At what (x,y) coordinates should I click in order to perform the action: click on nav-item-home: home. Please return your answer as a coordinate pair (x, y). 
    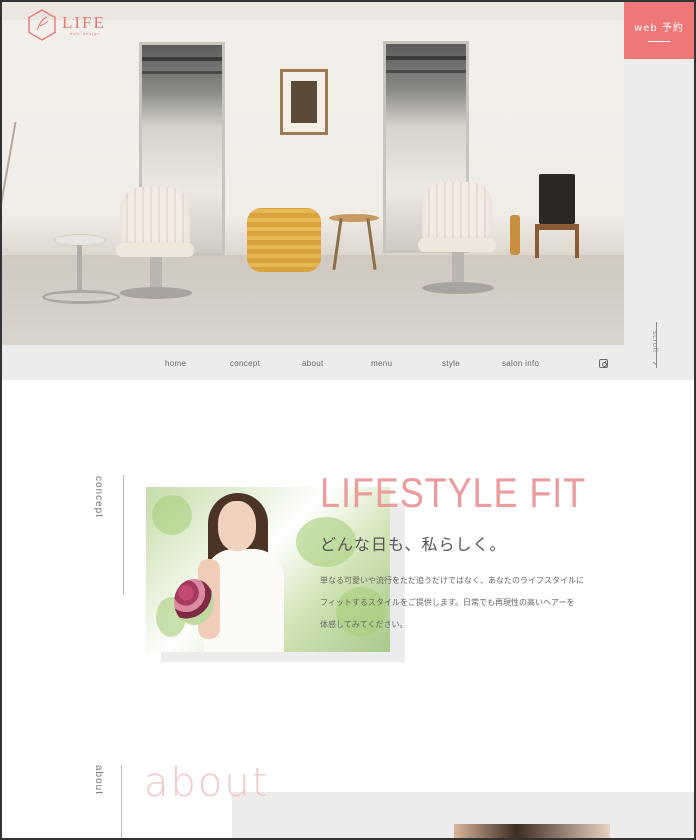
    Looking at the image, I should click on (175, 363).